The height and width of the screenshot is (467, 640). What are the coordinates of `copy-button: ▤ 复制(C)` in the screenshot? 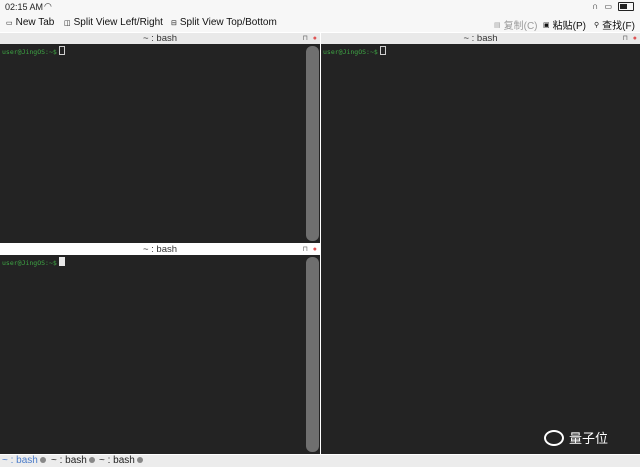 It's located at (516, 24).